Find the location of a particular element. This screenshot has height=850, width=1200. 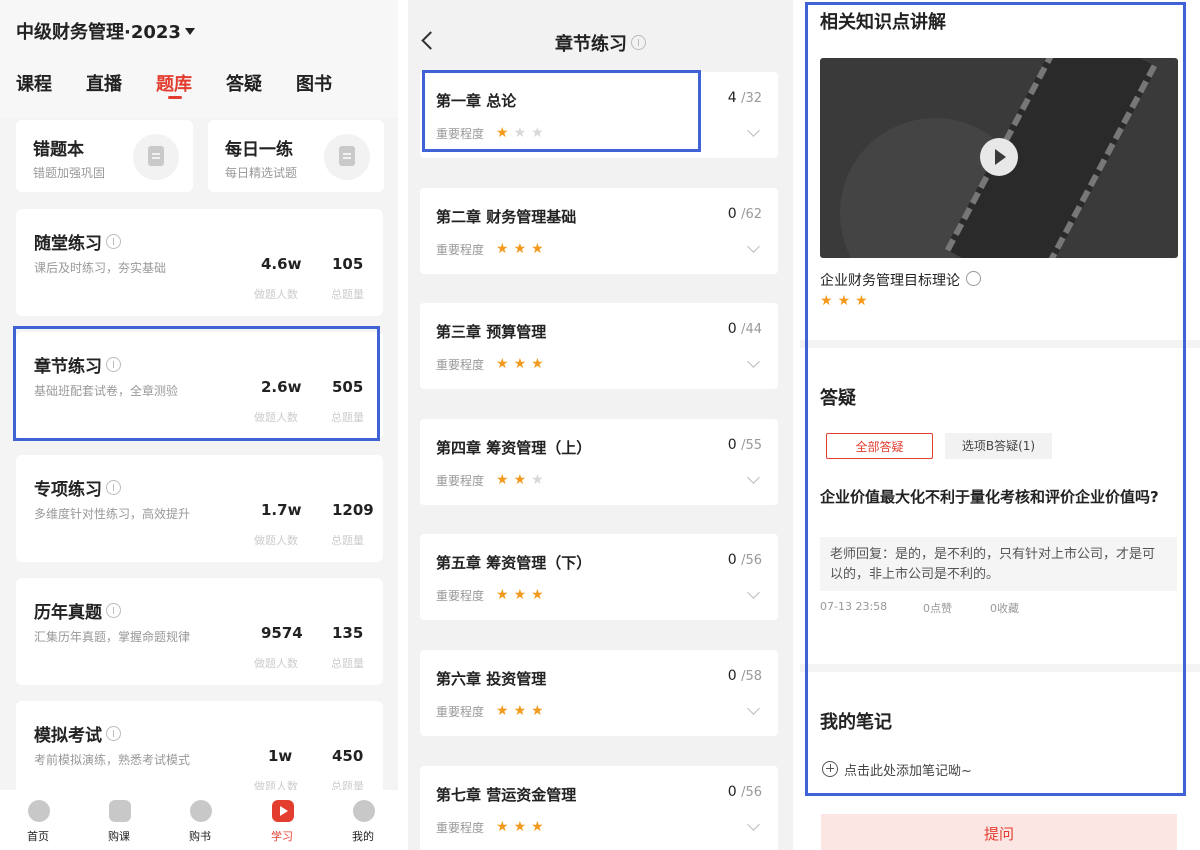

plus-icon is located at coordinates (830, 769).